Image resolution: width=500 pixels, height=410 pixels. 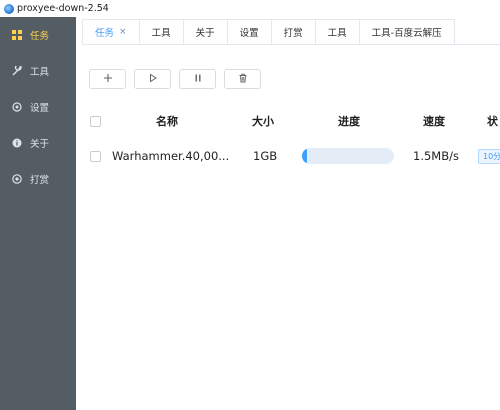 I want to click on column-header-speed: 速度, so click(x=434, y=121).